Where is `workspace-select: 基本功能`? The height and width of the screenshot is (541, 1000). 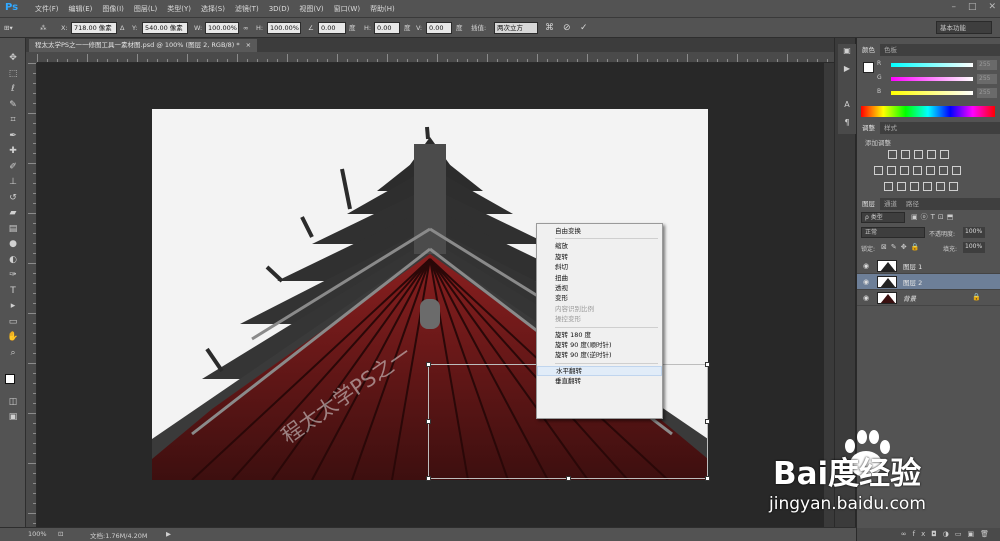
workspace-select: 基本功能 is located at coordinates (964, 27).